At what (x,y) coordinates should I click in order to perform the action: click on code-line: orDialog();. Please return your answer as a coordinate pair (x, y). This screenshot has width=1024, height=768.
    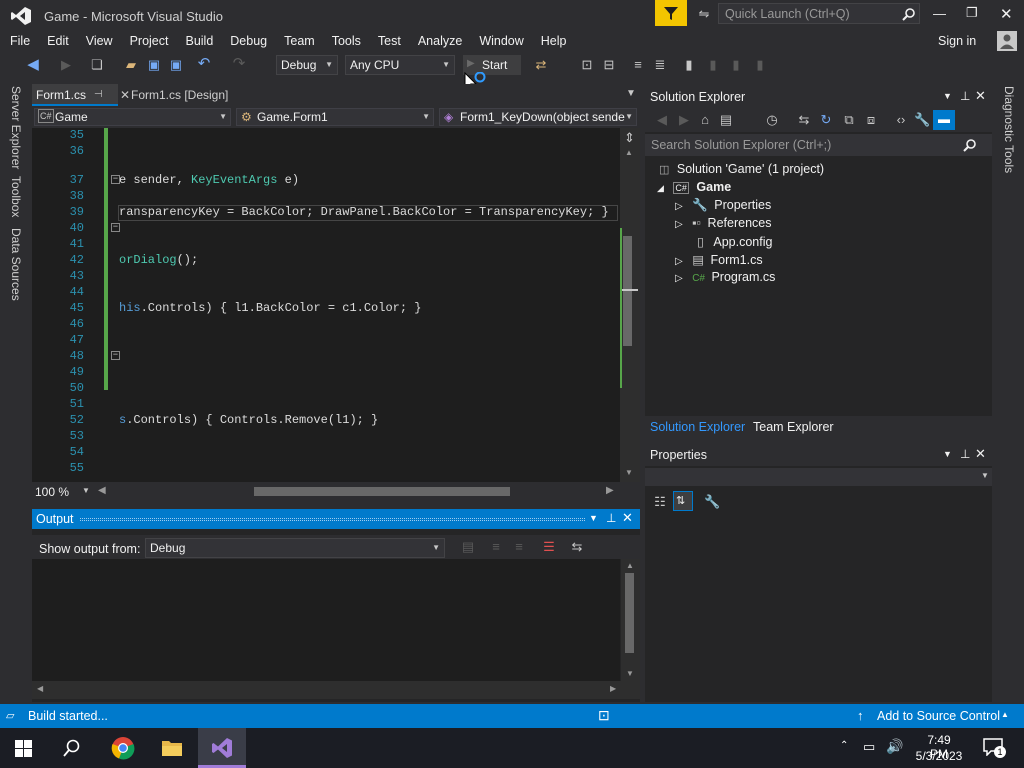
    Looking at the image, I should click on (158, 260).